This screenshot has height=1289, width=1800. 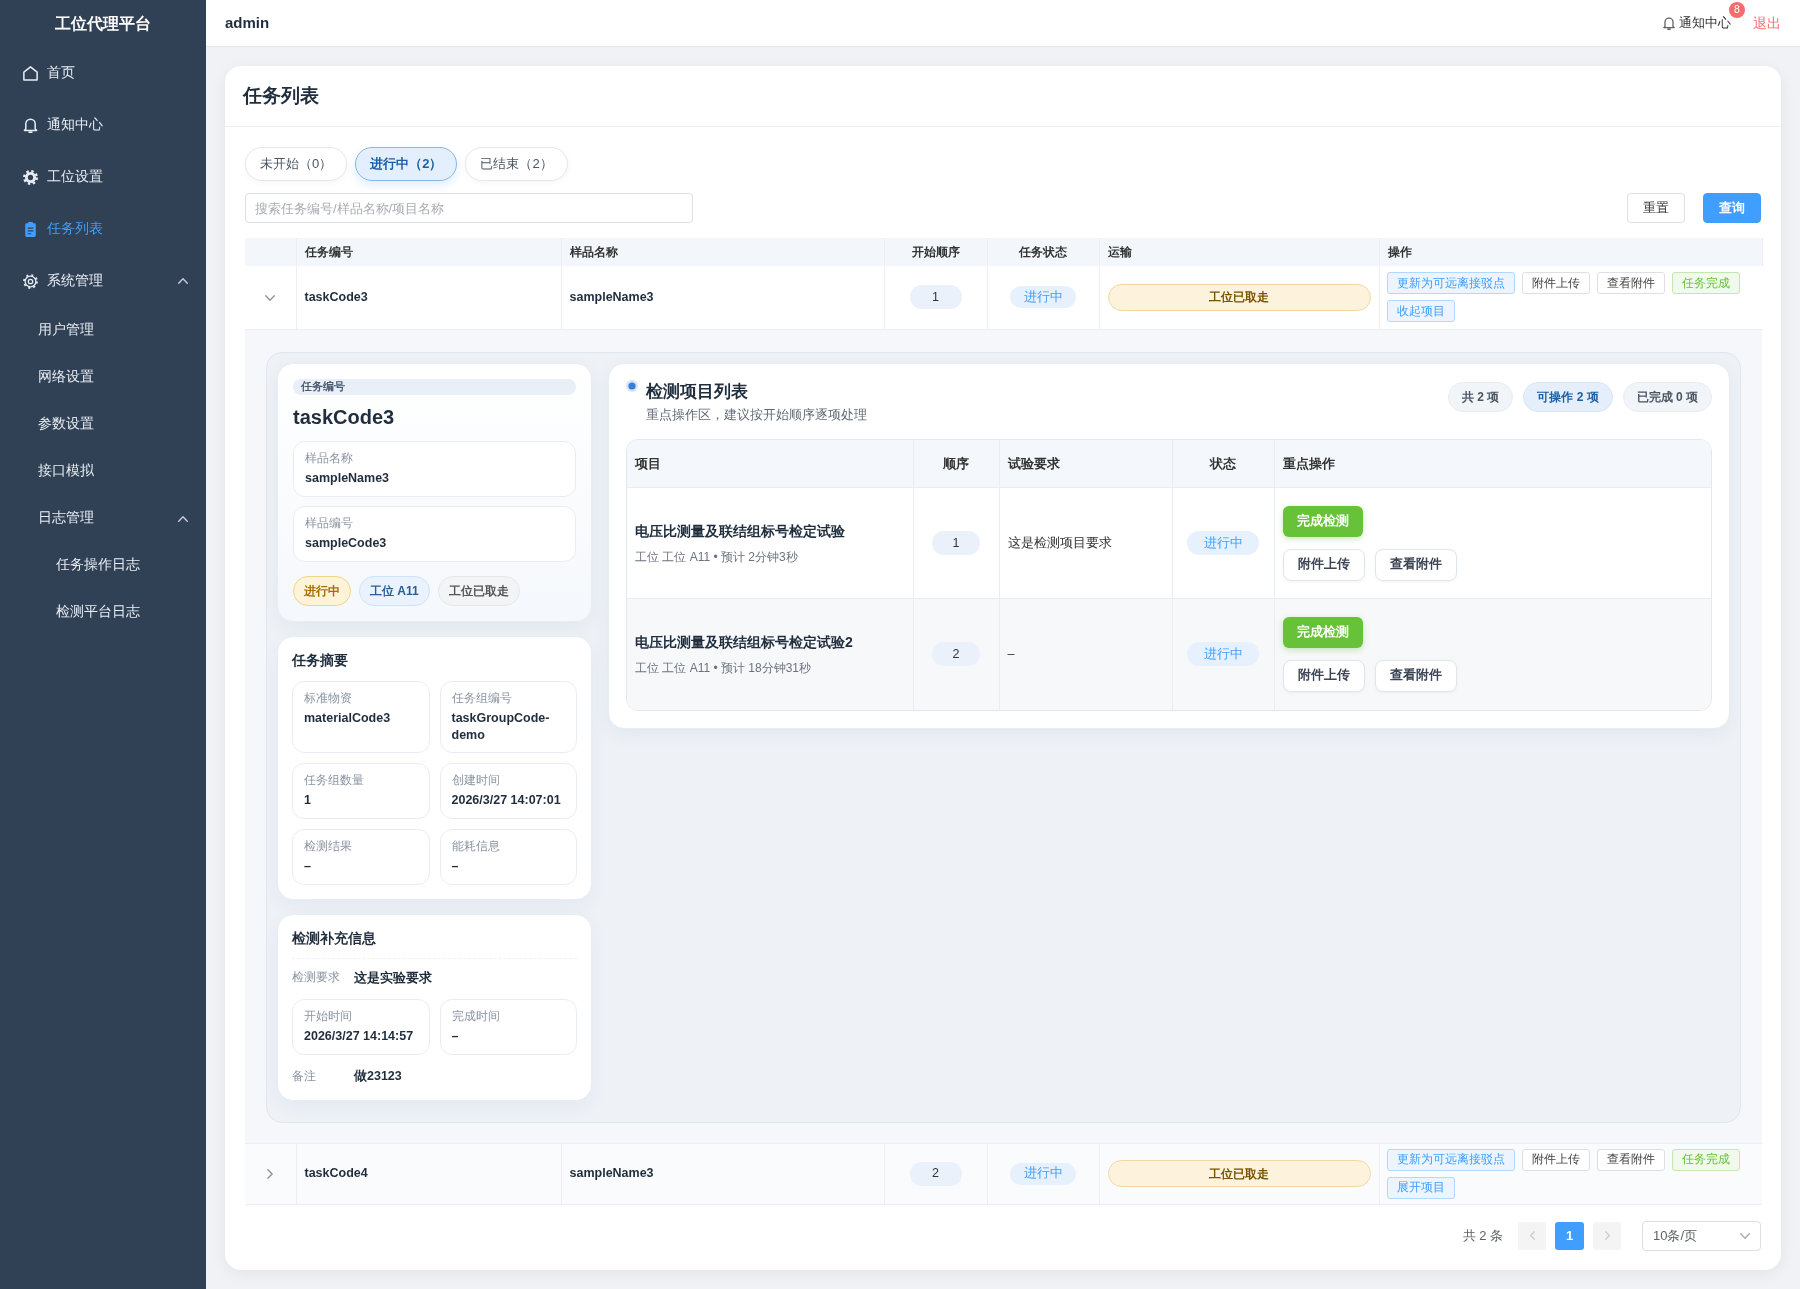 I want to click on page-title: 任务列表, so click(x=281, y=96).